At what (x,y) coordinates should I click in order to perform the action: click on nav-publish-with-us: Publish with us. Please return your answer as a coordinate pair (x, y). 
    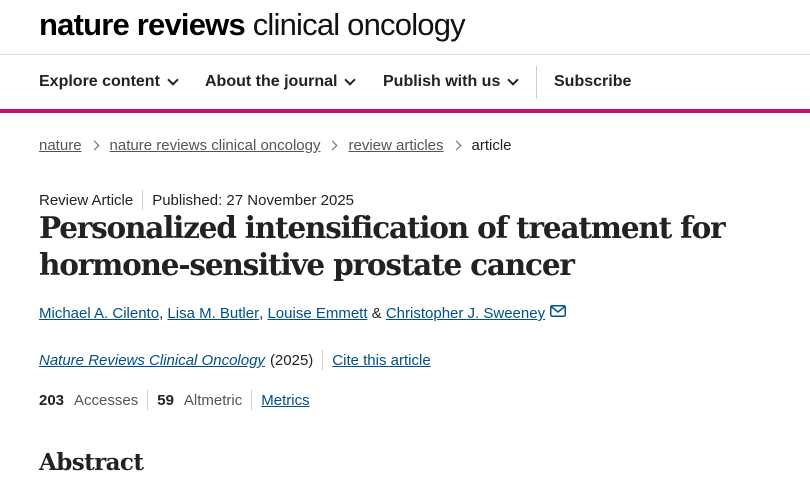
    Looking at the image, I should click on (451, 82).